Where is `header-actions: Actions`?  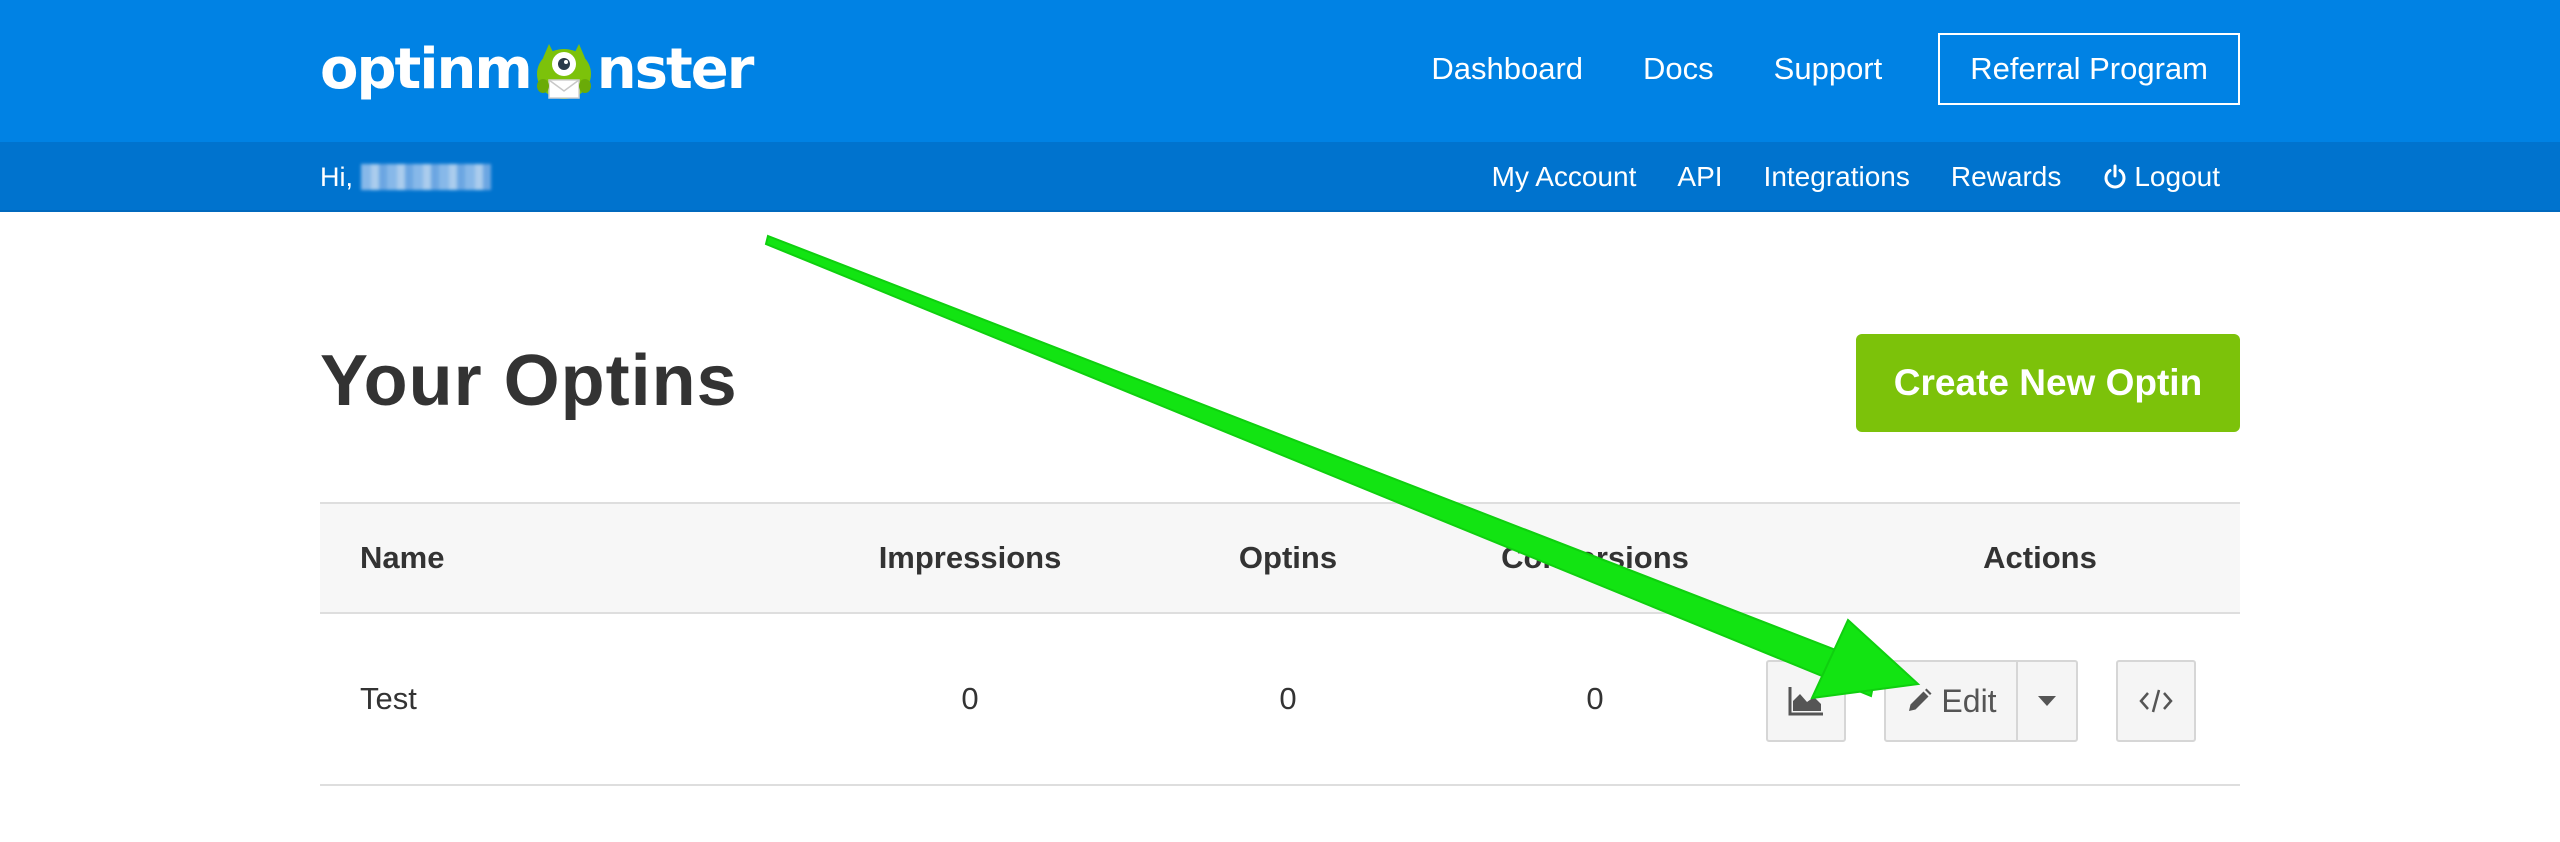 header-actions: Actions is located at coordinates (2040, 557).